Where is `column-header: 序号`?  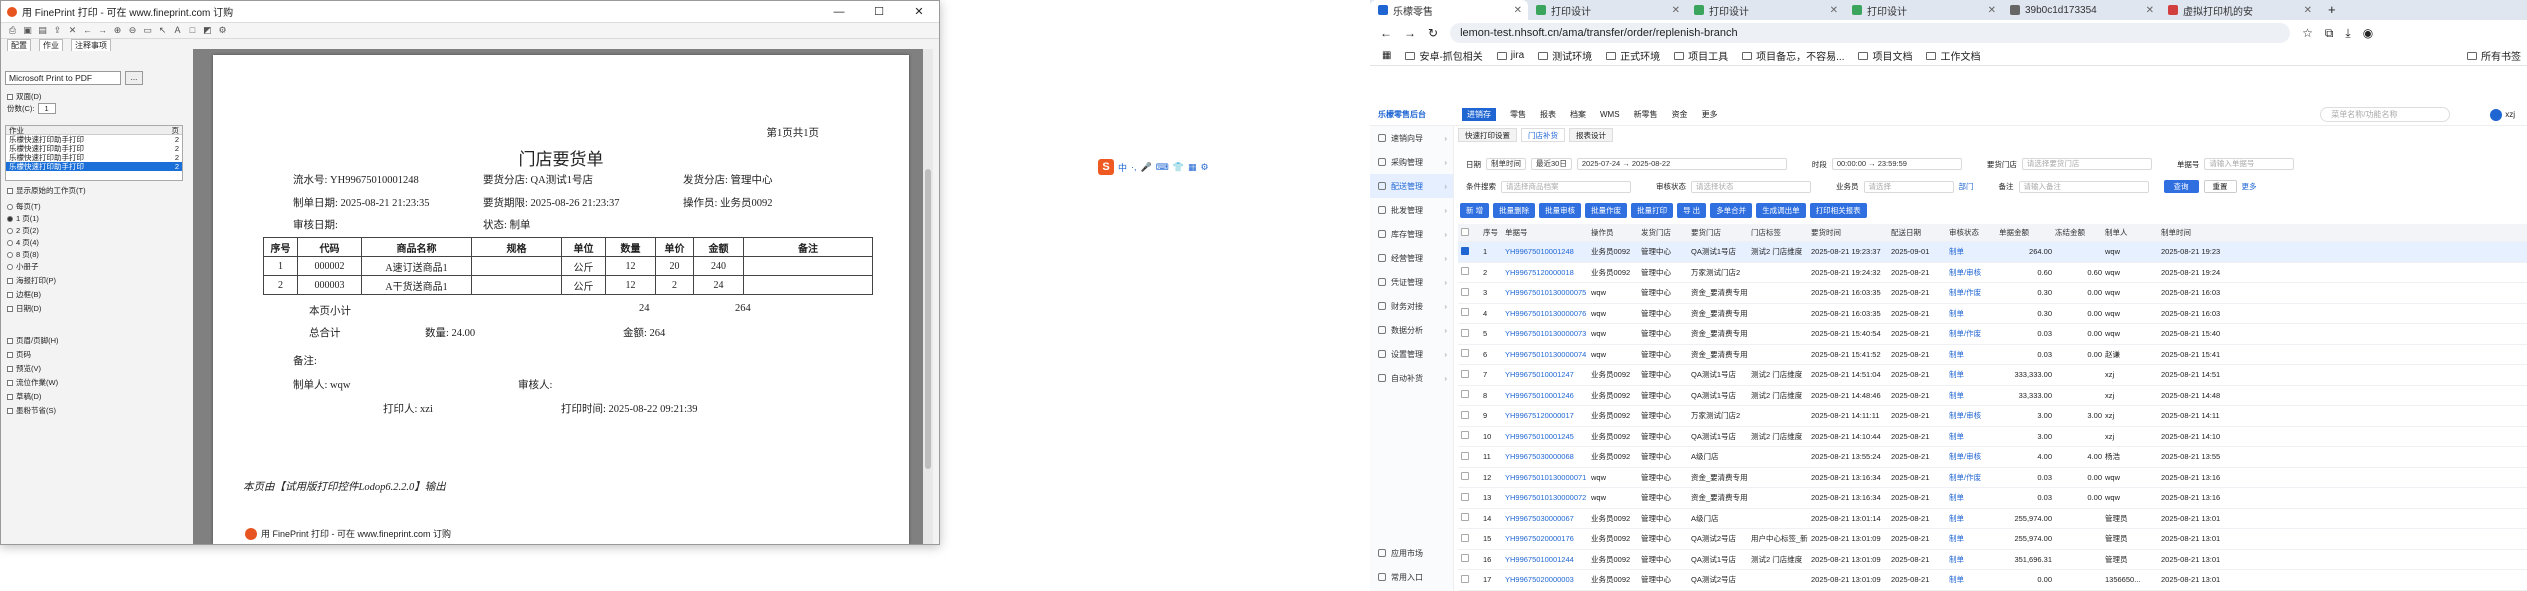 column-header: 序号 is located at coordinates (1491, 232).